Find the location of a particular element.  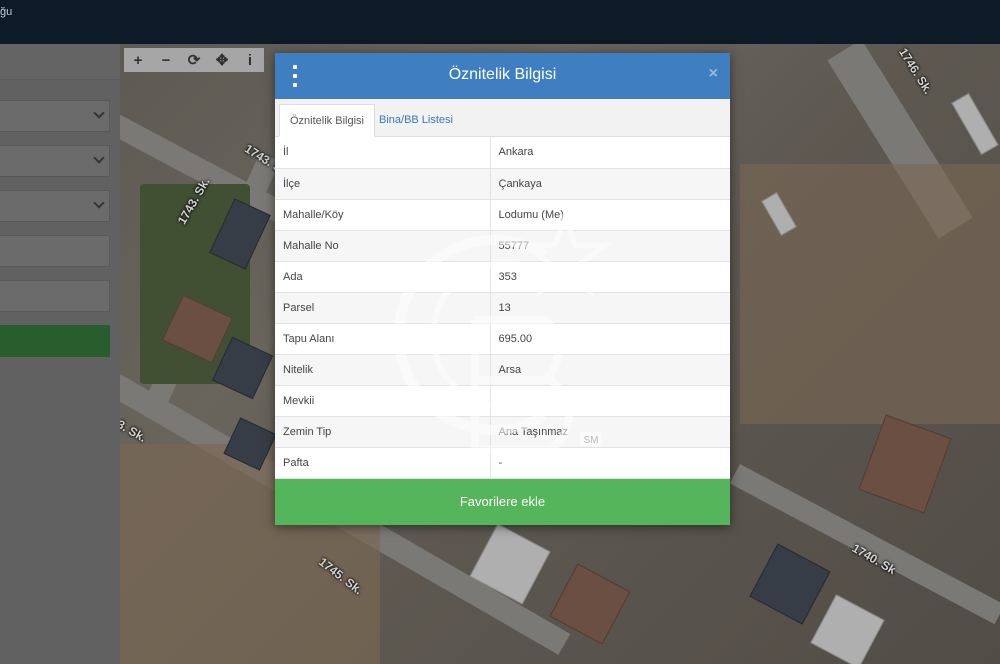

attribute-key: Mahalle/Köy is located at coordinates (383, 215).